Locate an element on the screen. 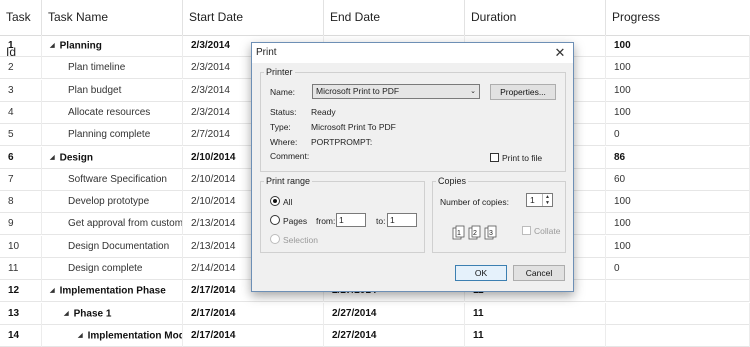 This screenshot has width=750, height=347. cell-task-id: 12 is located at coordinates (21, 291).